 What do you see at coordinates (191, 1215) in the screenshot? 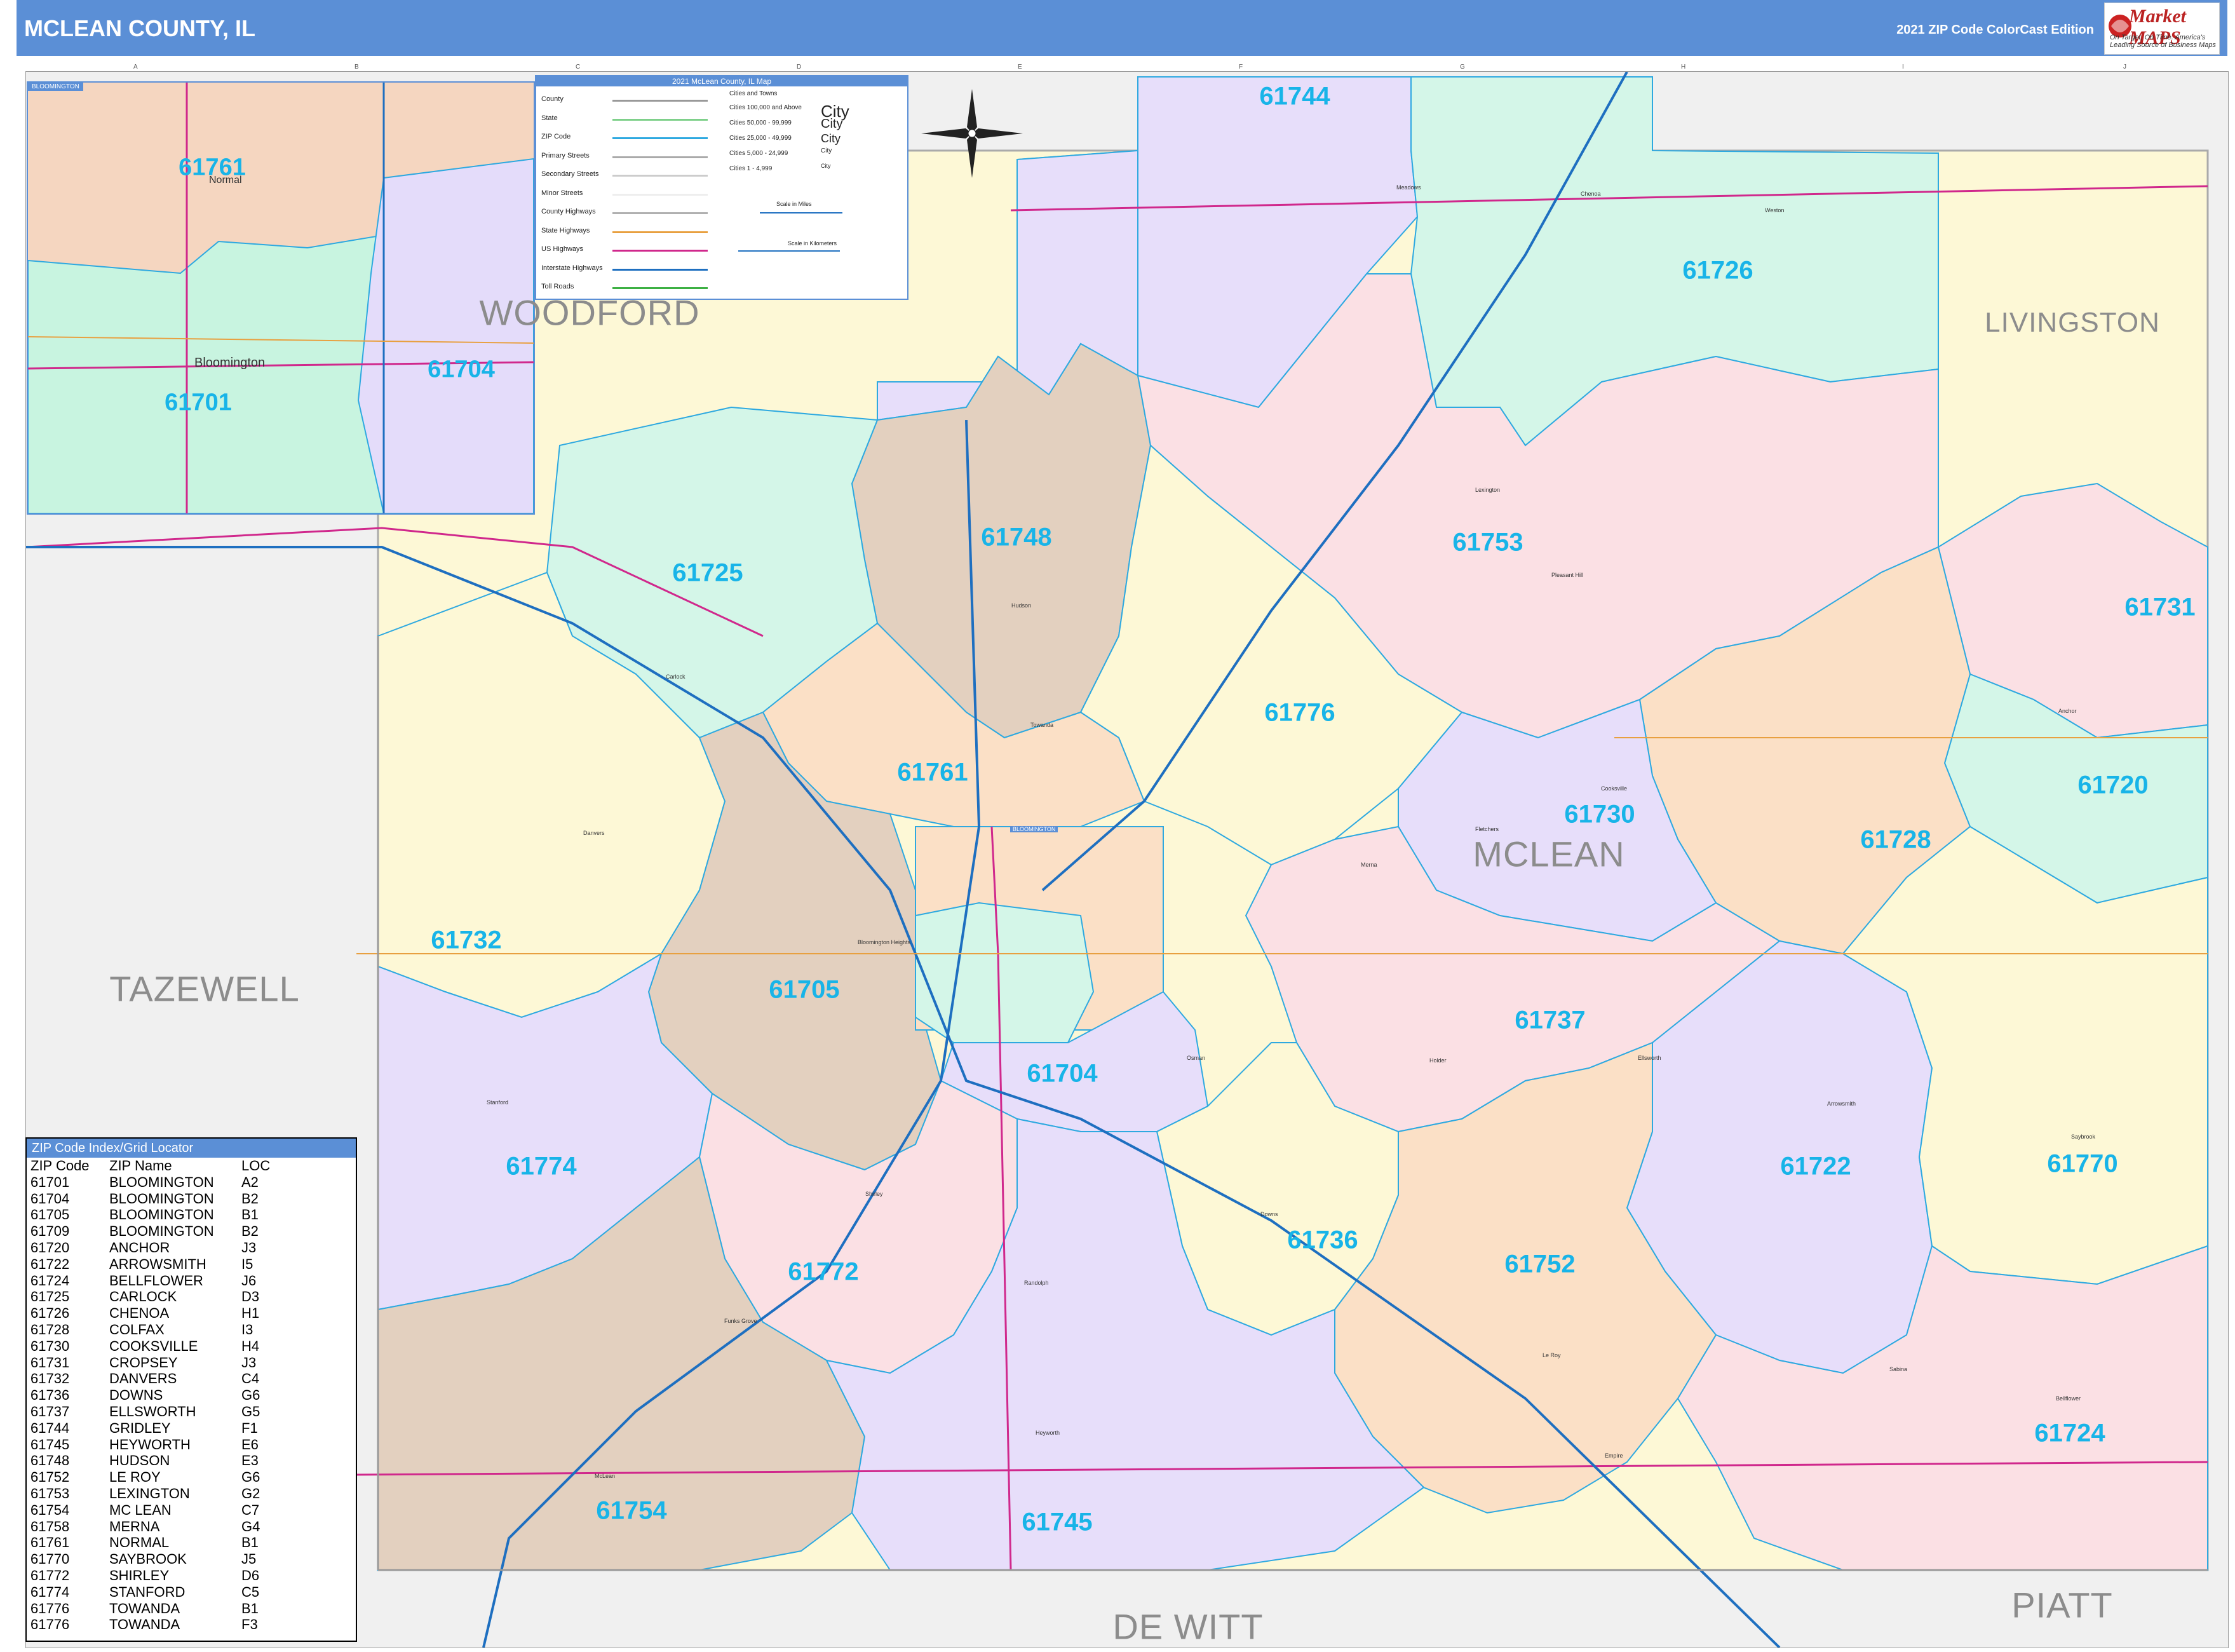
I see `index-row: 61705 BLOOMINGTON B1` at bounding box center [191, 1215].